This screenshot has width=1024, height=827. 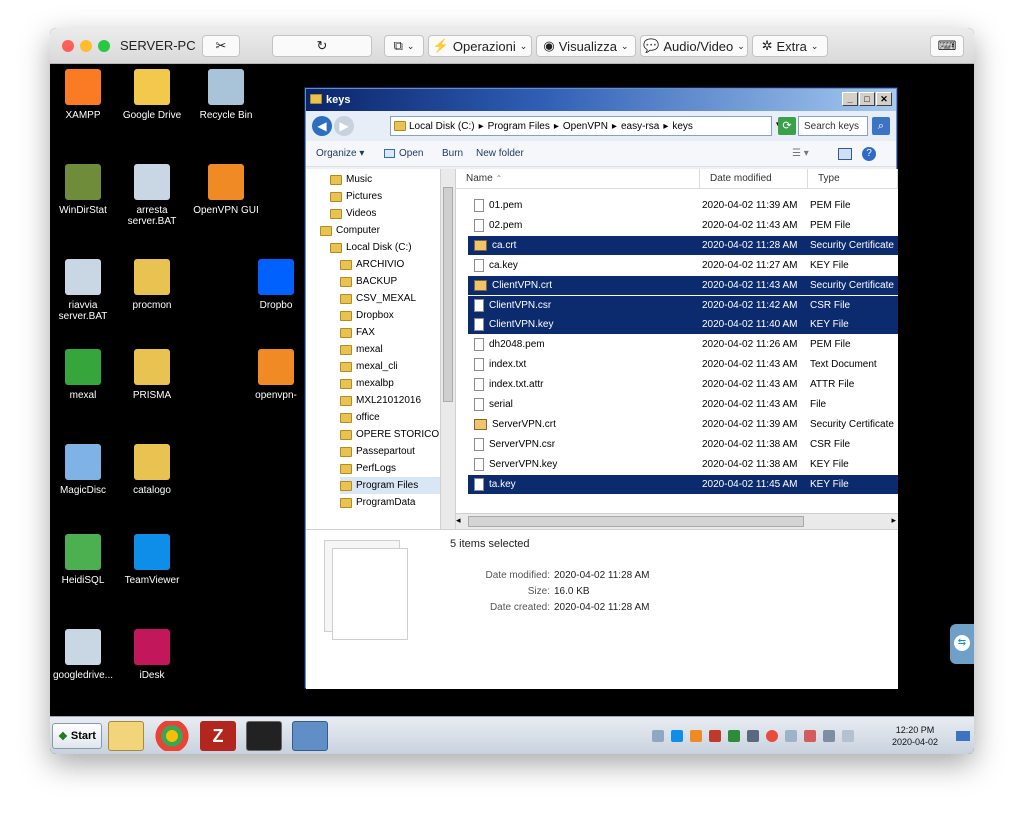 I want to click on nav-item: mexal, so click(x=361, y=349).